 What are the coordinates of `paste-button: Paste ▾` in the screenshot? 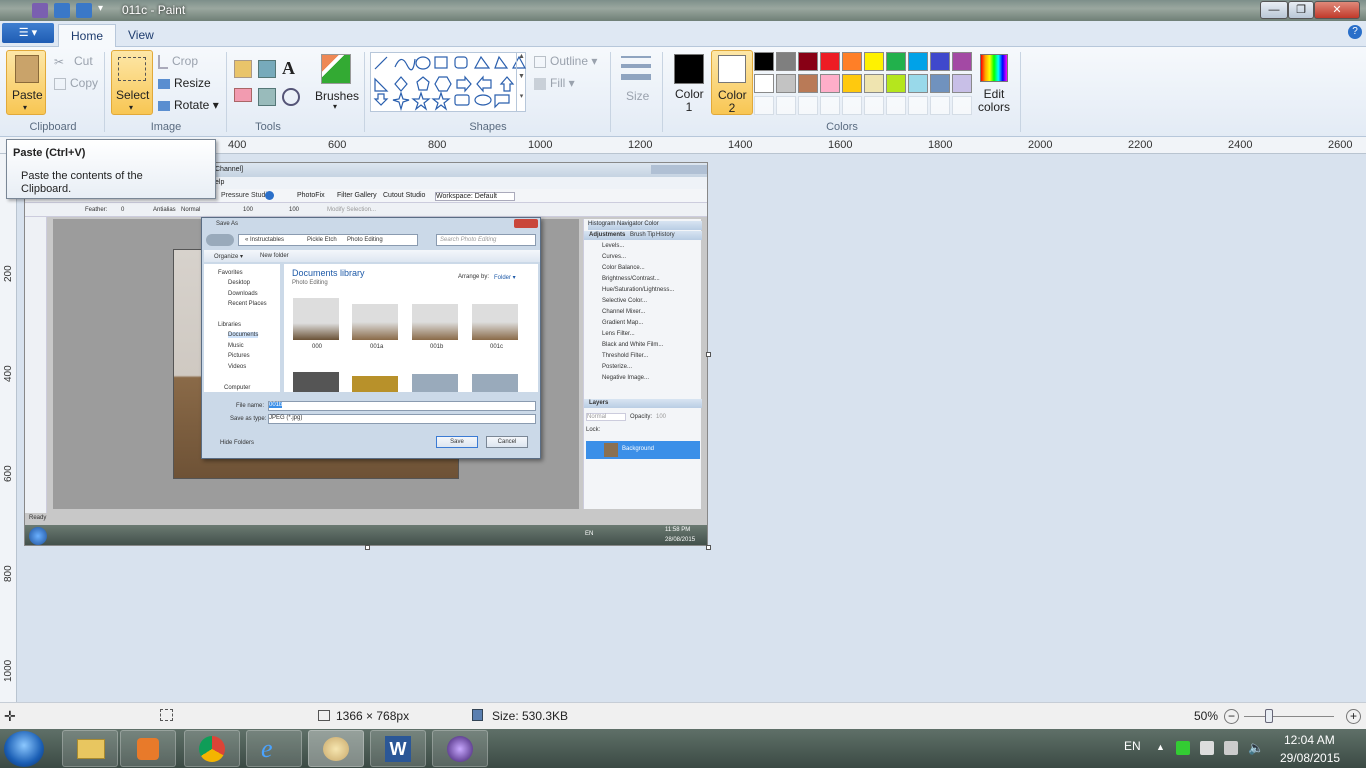 It's located at (26, 82).